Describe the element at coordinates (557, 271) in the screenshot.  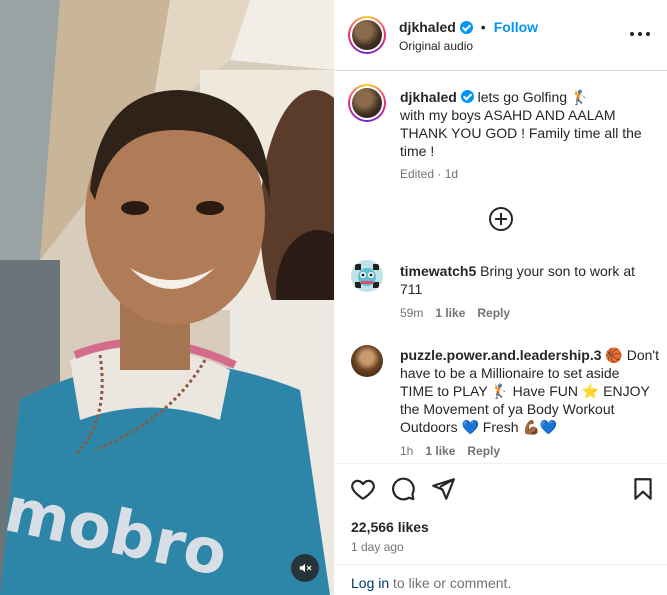
I see `comment-body: Bring your son to work at` at that location.